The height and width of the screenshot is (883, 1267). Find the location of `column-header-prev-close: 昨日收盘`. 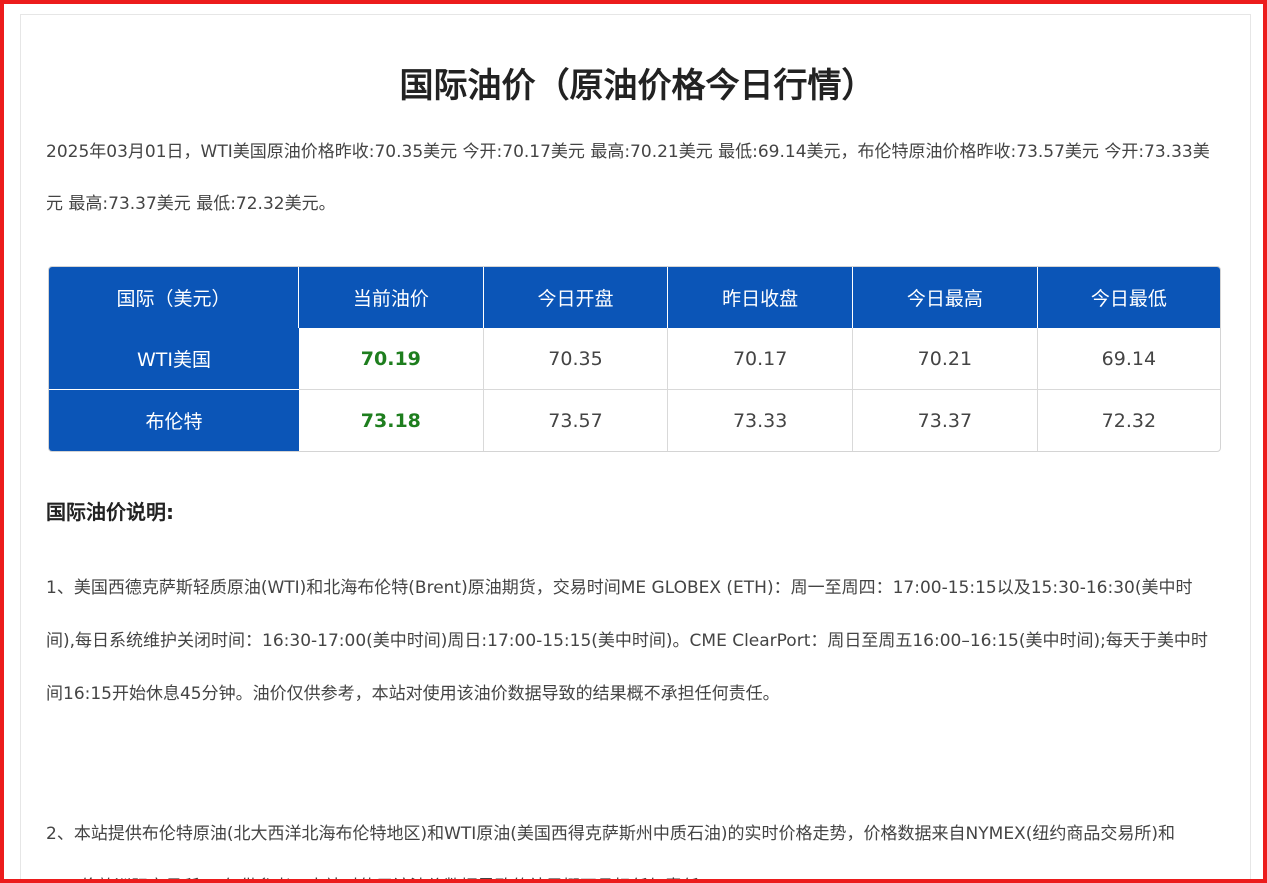

column-header-prev-close: 昨日收盘 is located at coordinates (761, 297).